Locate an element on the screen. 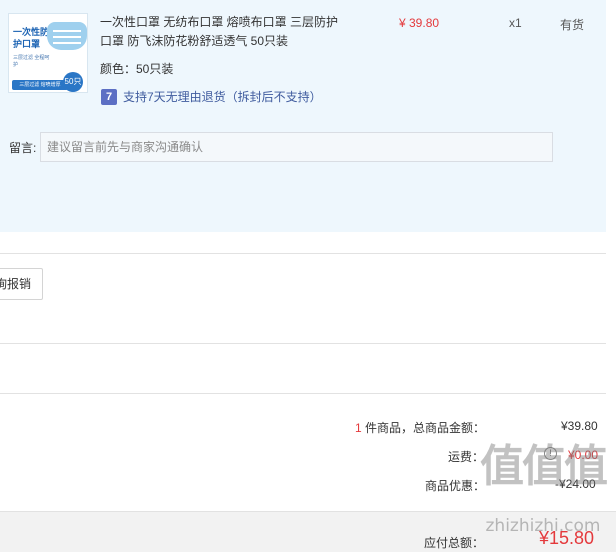  product-color-spec: 颜色：50只装 is located at coordinates (137, 69).